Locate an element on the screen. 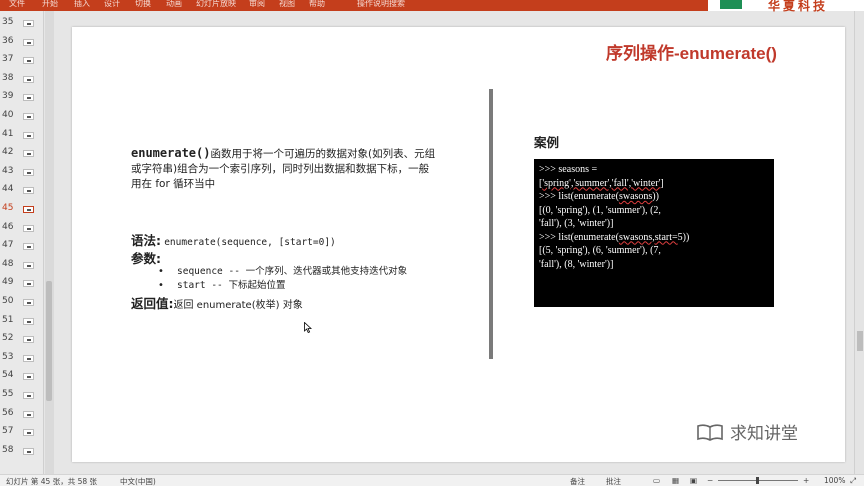 The image size is (864, 486). slide-thumbnail: 40 is located at coordinates (22, 117).